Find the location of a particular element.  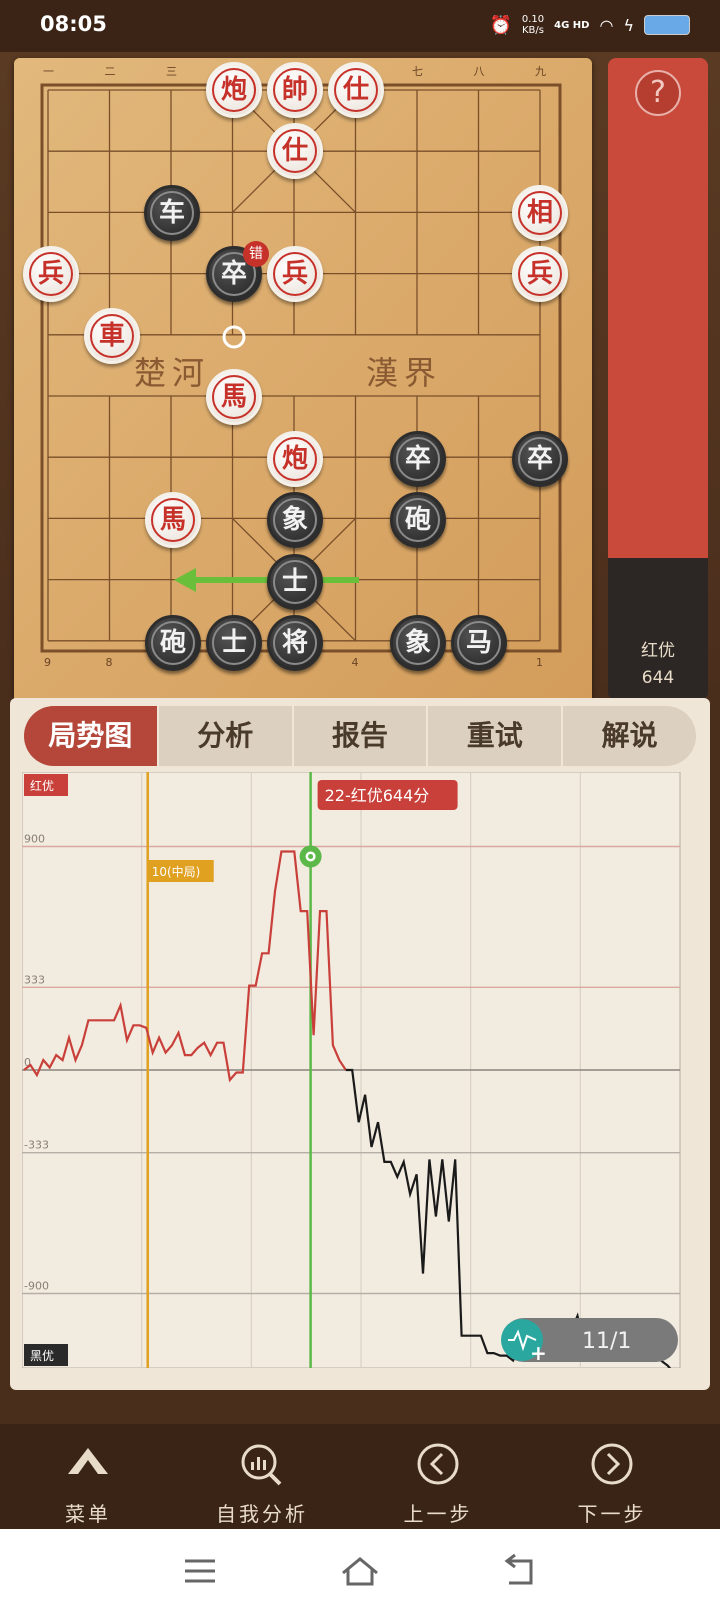

battery-icon is located at coordinates (667, 25).